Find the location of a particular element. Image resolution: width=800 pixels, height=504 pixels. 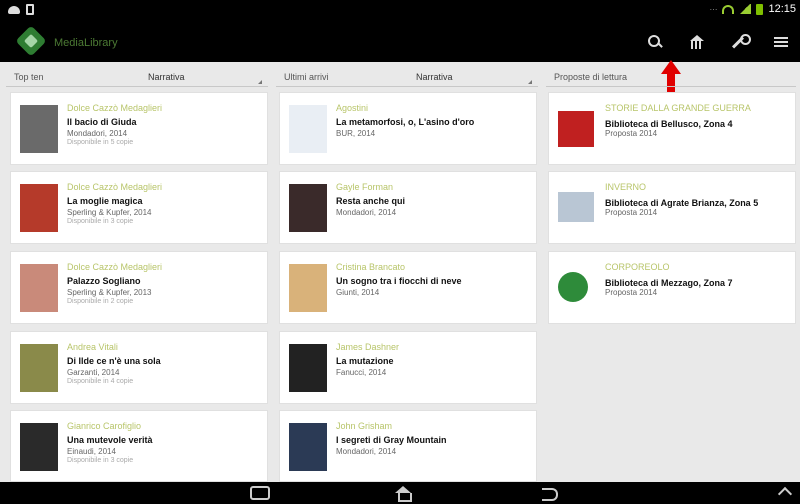

proposal-library: Biblioteca di Agrate Brianza, Zona 5 is located at coordinates (682, 203).